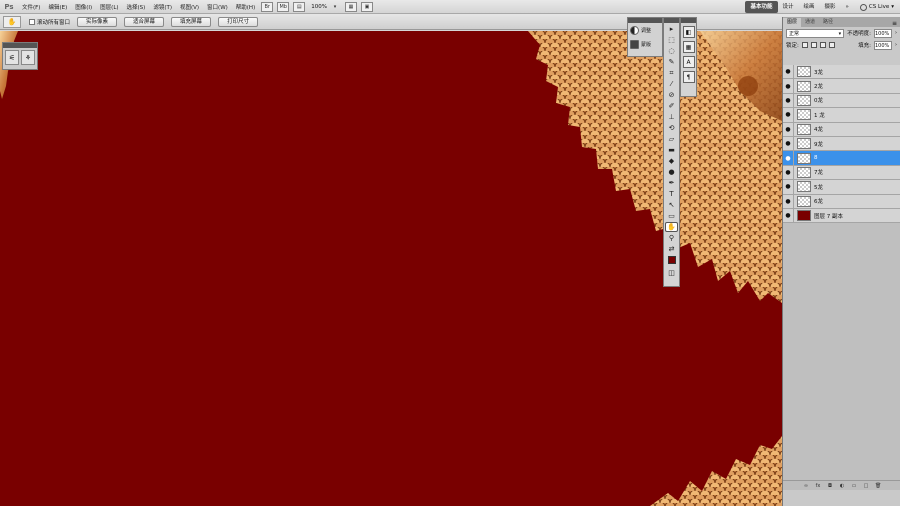  What do you see at coordinates (809, 7) in the screenshot?
I see `workspace-painting: 绘画` at bounding box center [809, 7].